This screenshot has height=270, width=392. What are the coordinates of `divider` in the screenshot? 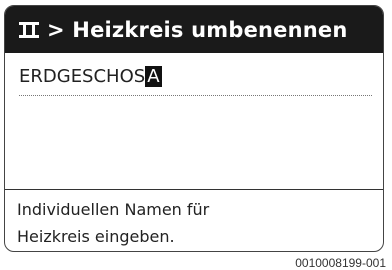 It's located at (194, 189).